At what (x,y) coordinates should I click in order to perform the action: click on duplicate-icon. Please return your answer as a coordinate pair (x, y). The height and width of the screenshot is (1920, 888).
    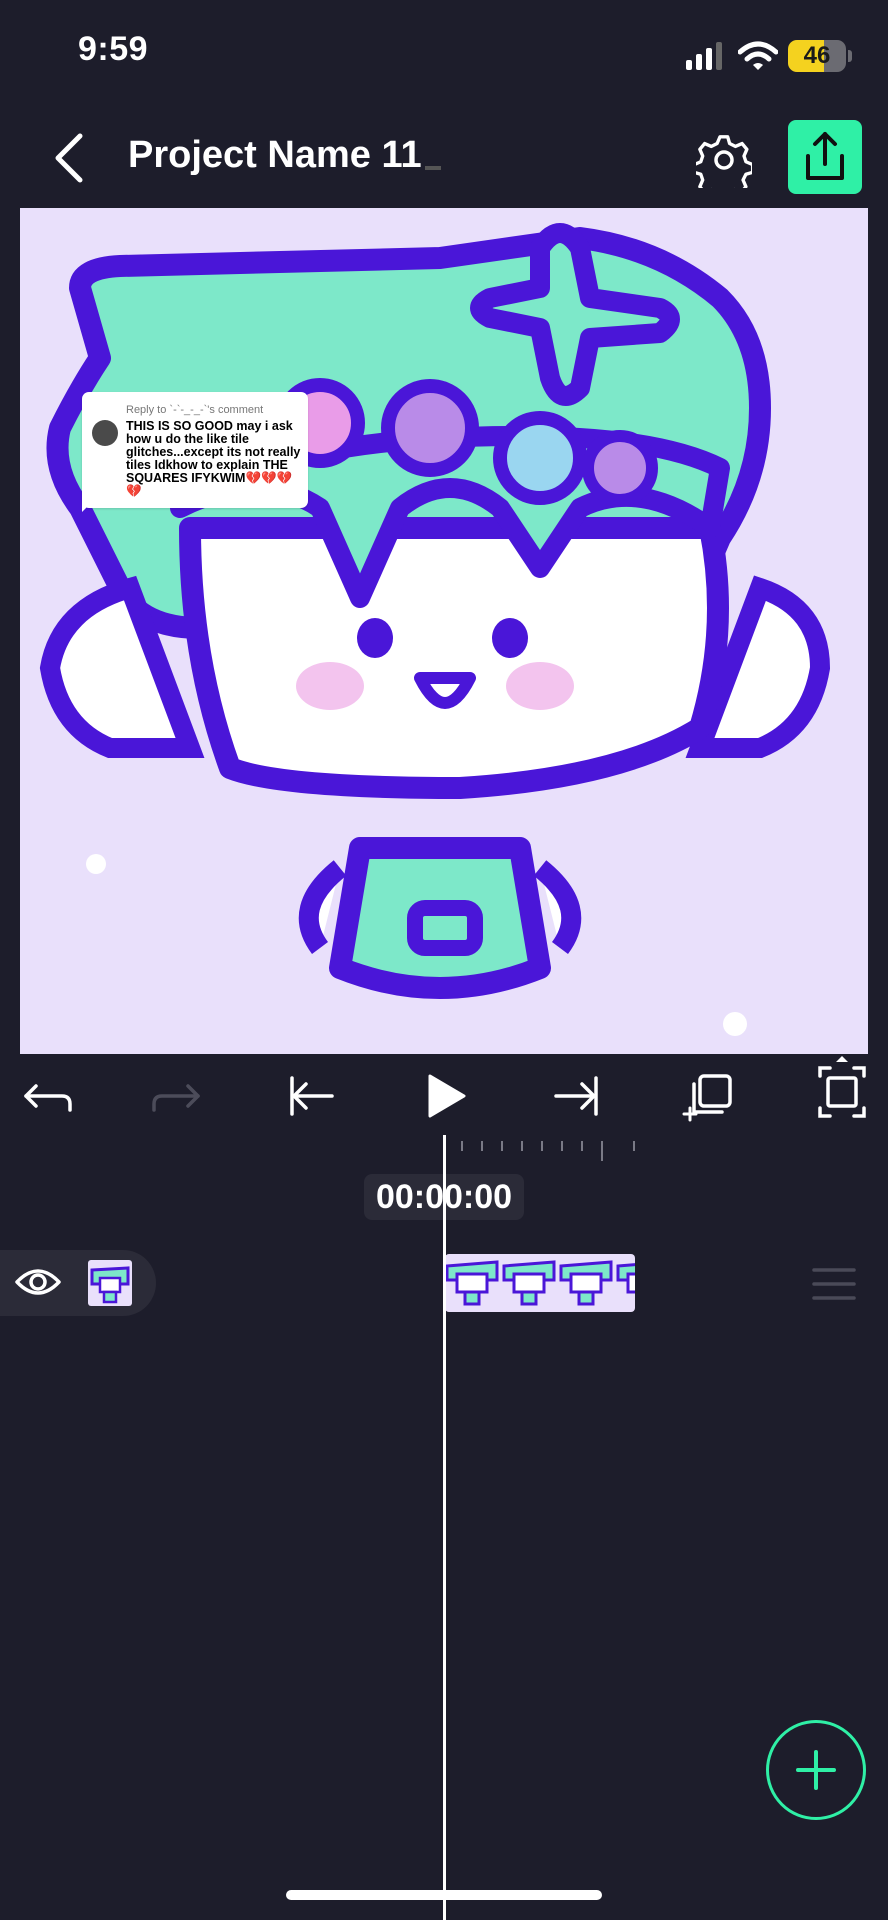
    Looking at the image, I should click on (710, 1096).